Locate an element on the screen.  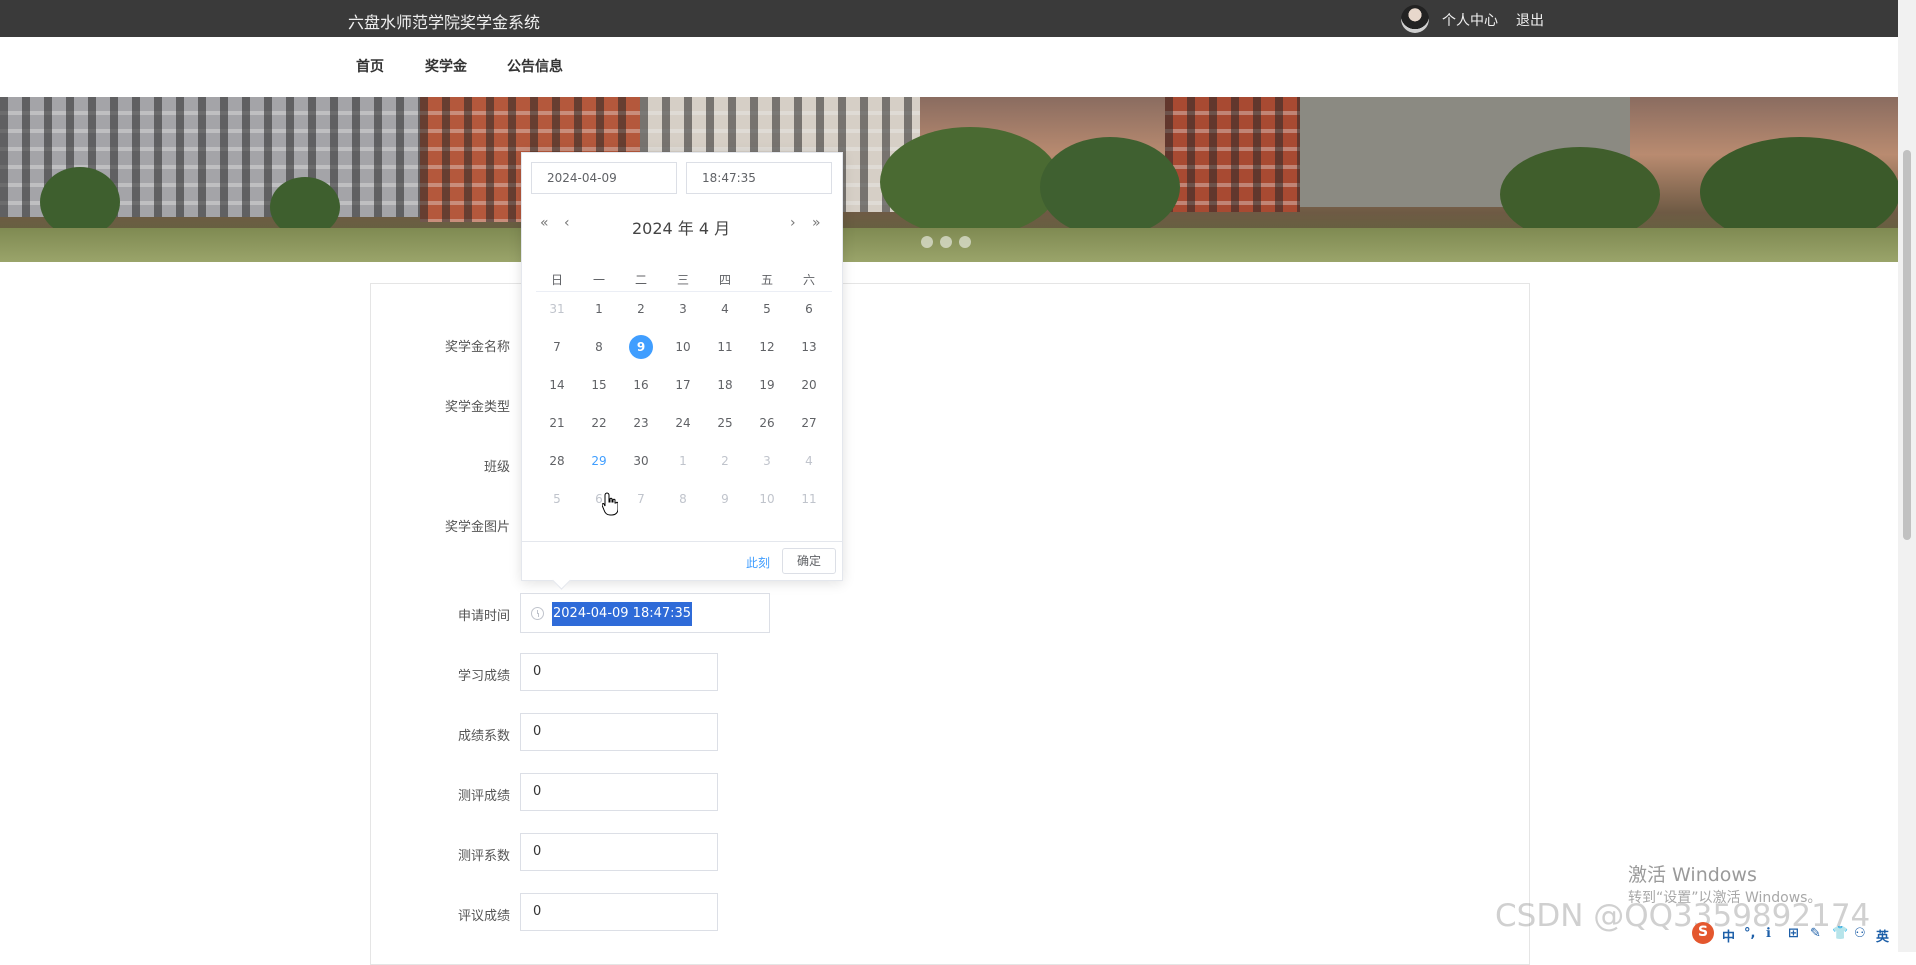
picker-day: 25 is located at coordinates (725, 423).